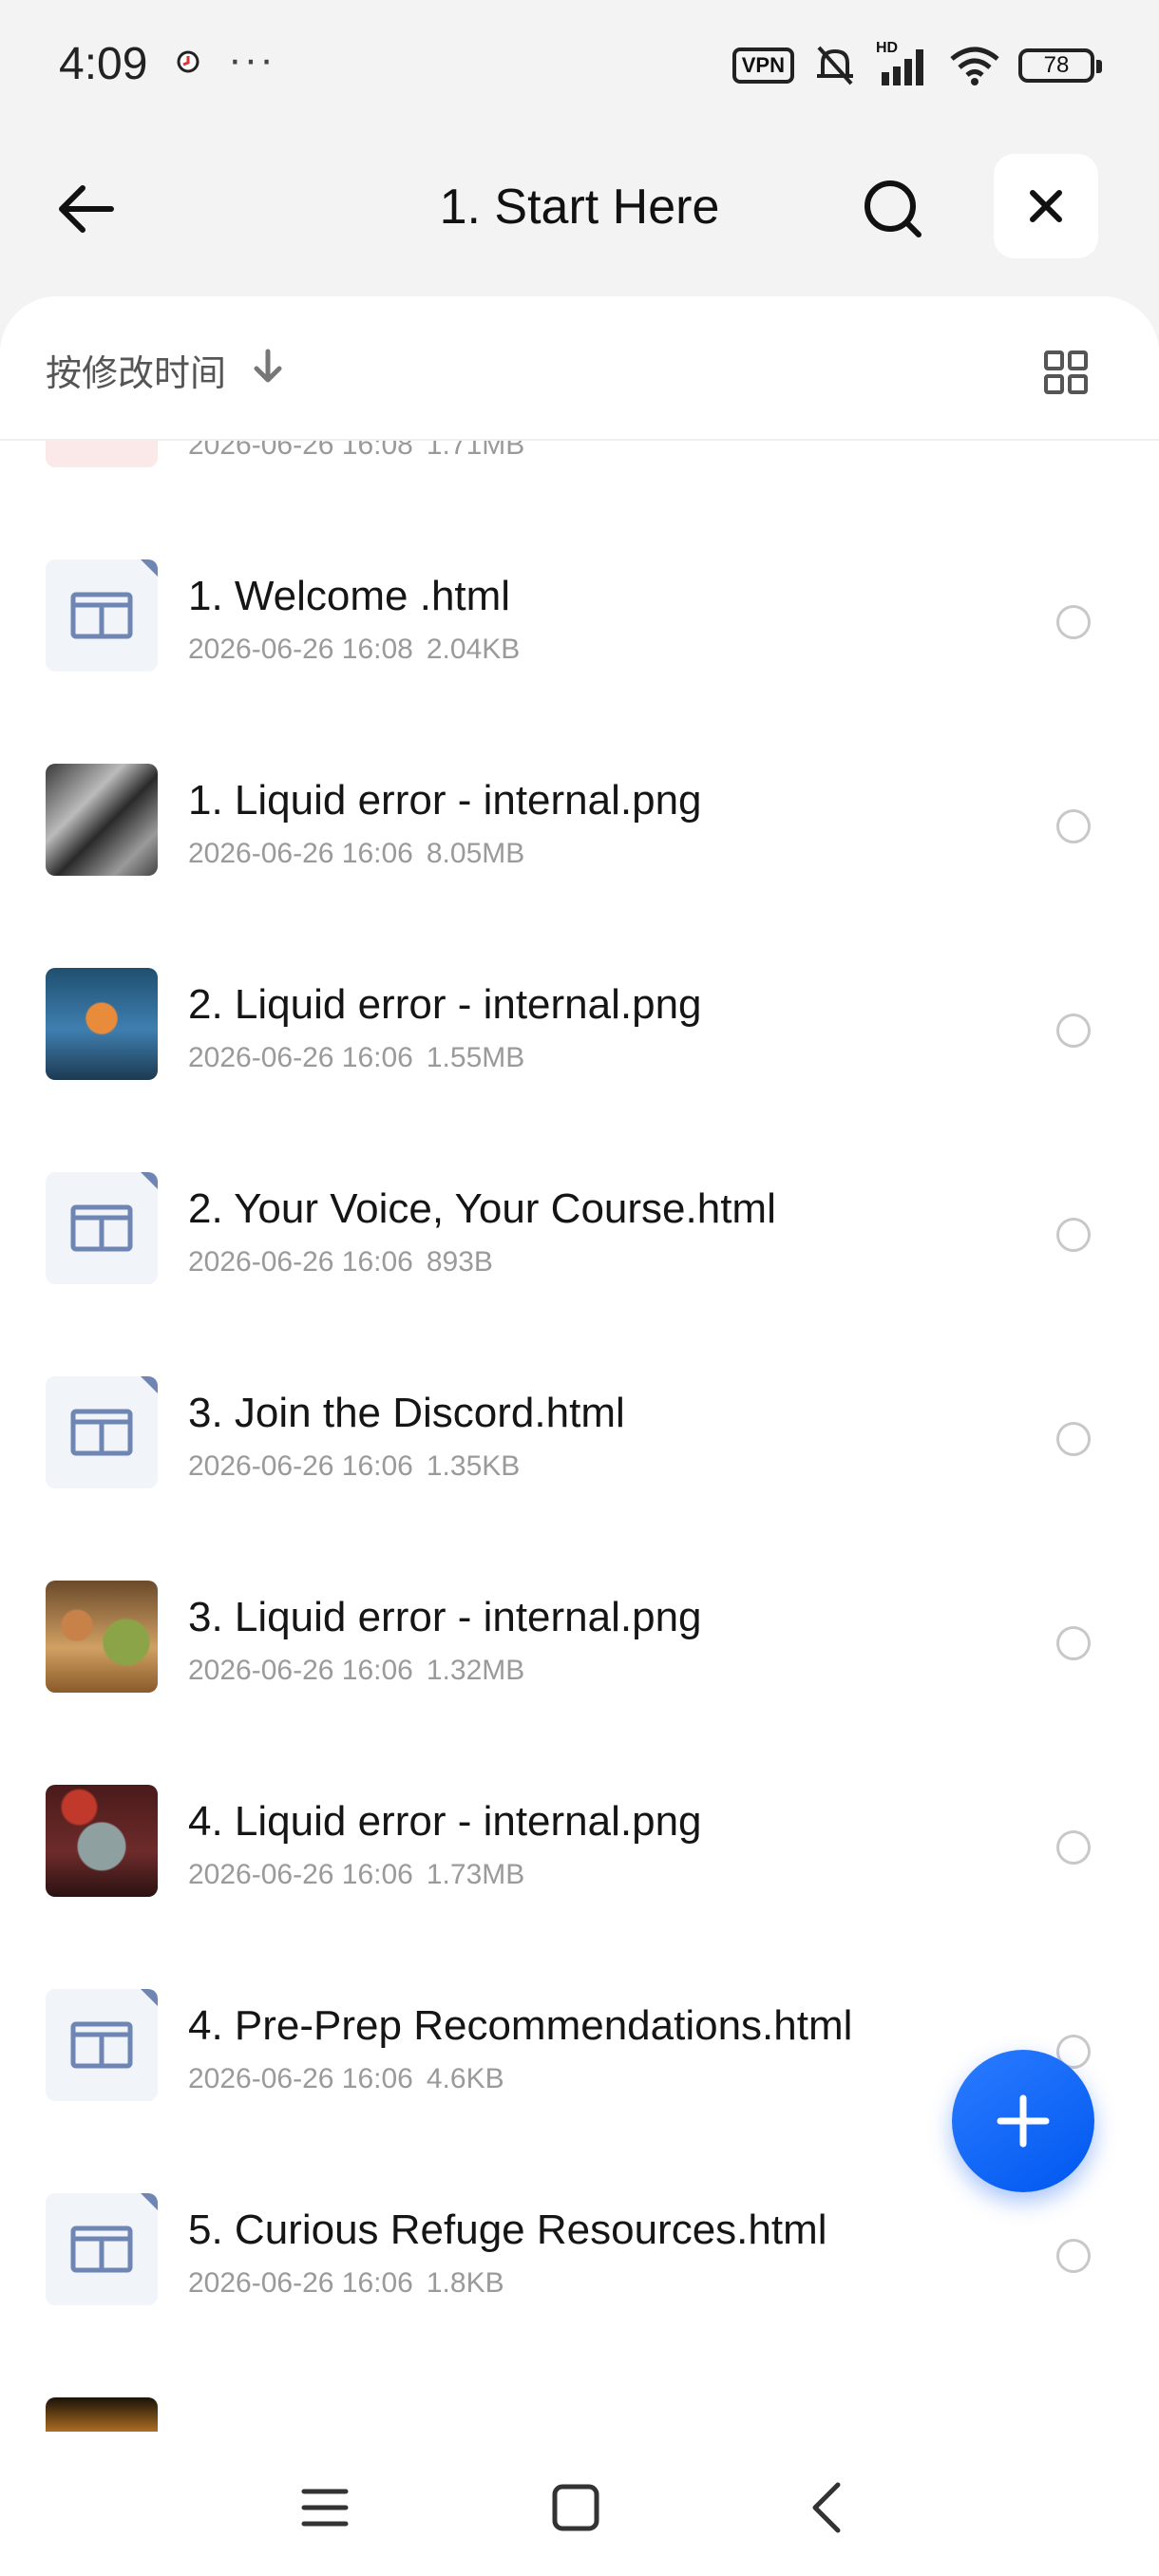  I want to click on file-list-item-partial, so click(579, 2395).